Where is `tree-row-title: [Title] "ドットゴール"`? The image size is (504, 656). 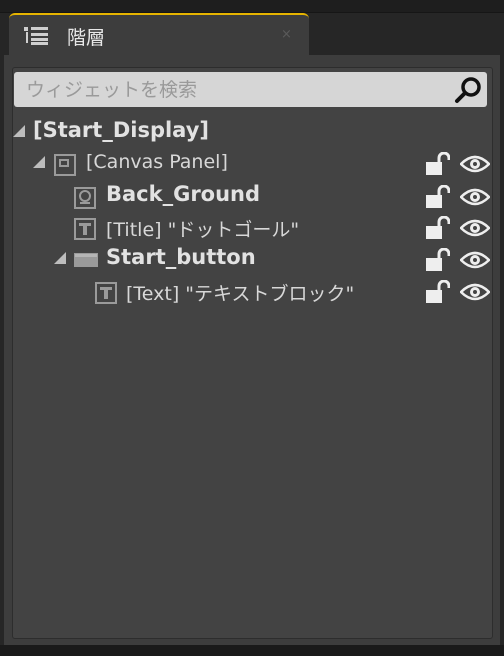
tree-row-title: [Title] "ドットゴール" is located at coordinates (252, 227).